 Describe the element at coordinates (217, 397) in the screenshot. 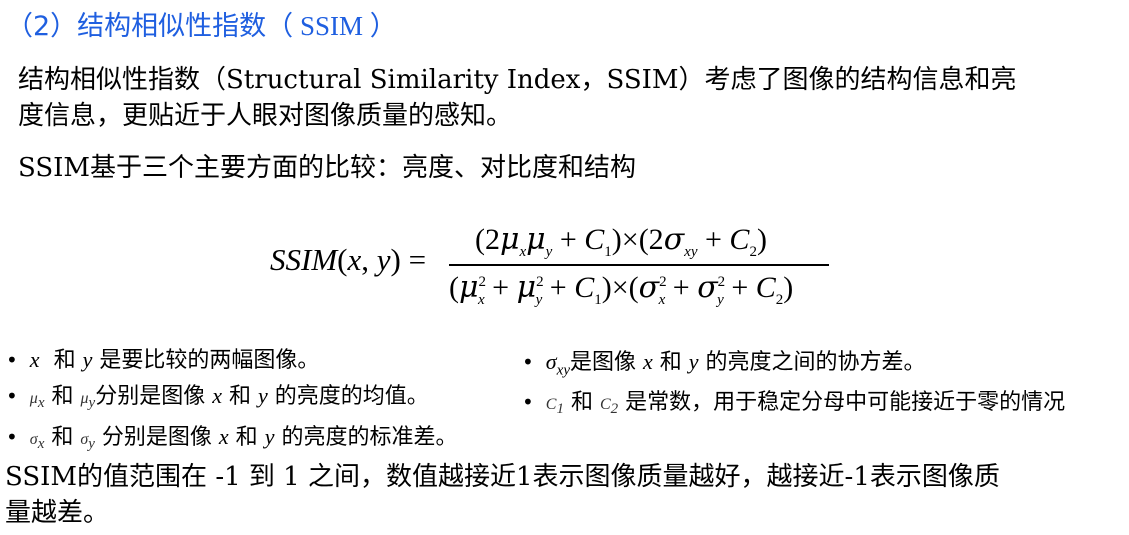

I see `bullet-means: • μx 和 μy分别是图像 x 和 y 的亮度的均值。` at that location.